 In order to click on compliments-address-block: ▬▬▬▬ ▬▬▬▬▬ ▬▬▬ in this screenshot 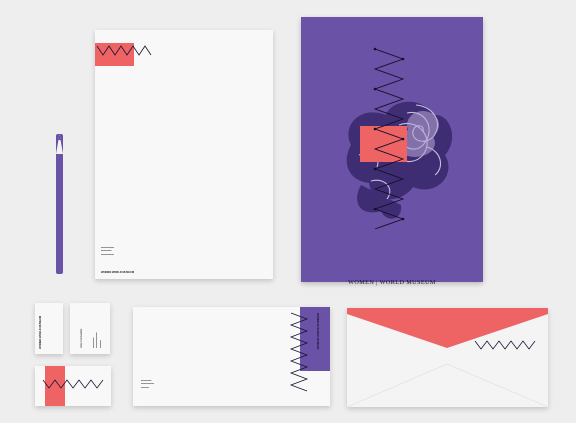, I will do `click(147, 384)`.